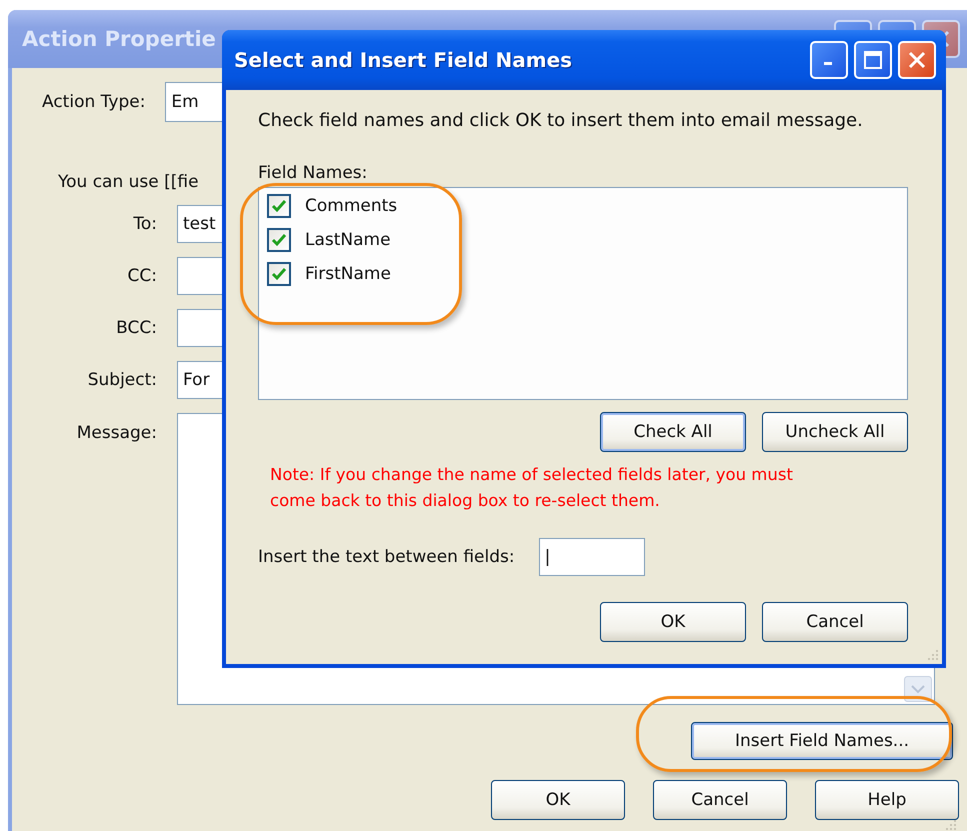 The width and height of the screenshot is (967, 831). Describe the element at coordinates (141, 276) in the screenshot. I see `field-label: CC:` at that location.